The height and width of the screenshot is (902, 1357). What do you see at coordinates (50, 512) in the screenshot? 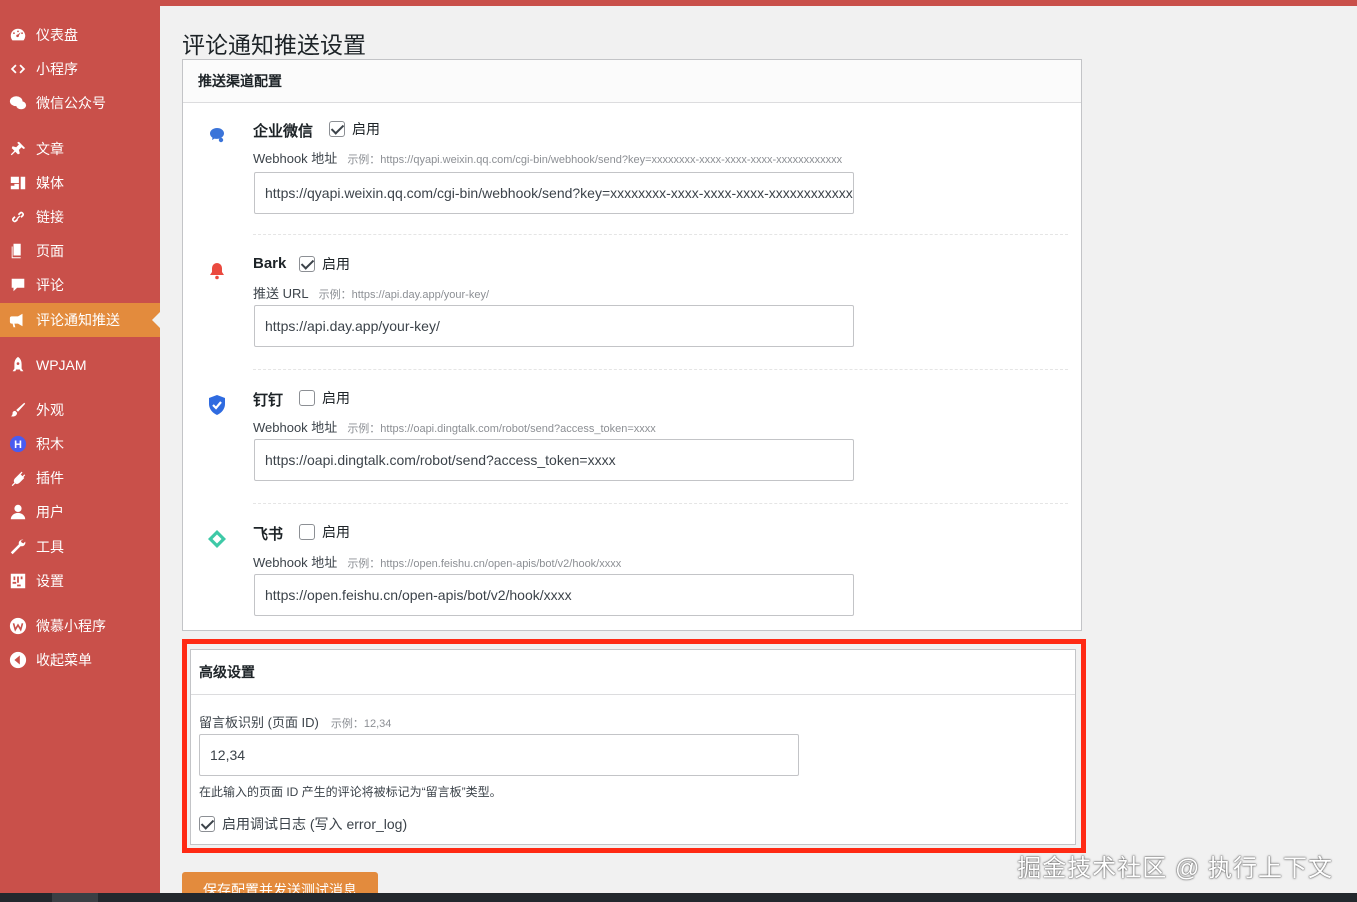
I see `sidebar-item-label: 用户` at bounding box center [50, 512].